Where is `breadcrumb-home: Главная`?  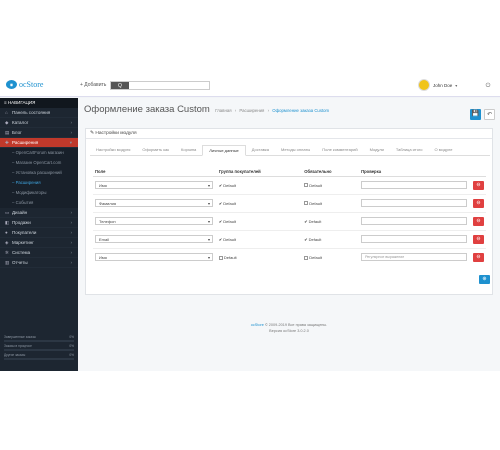
breadcrumb-home: Главная is located at coordinates (223, 110).